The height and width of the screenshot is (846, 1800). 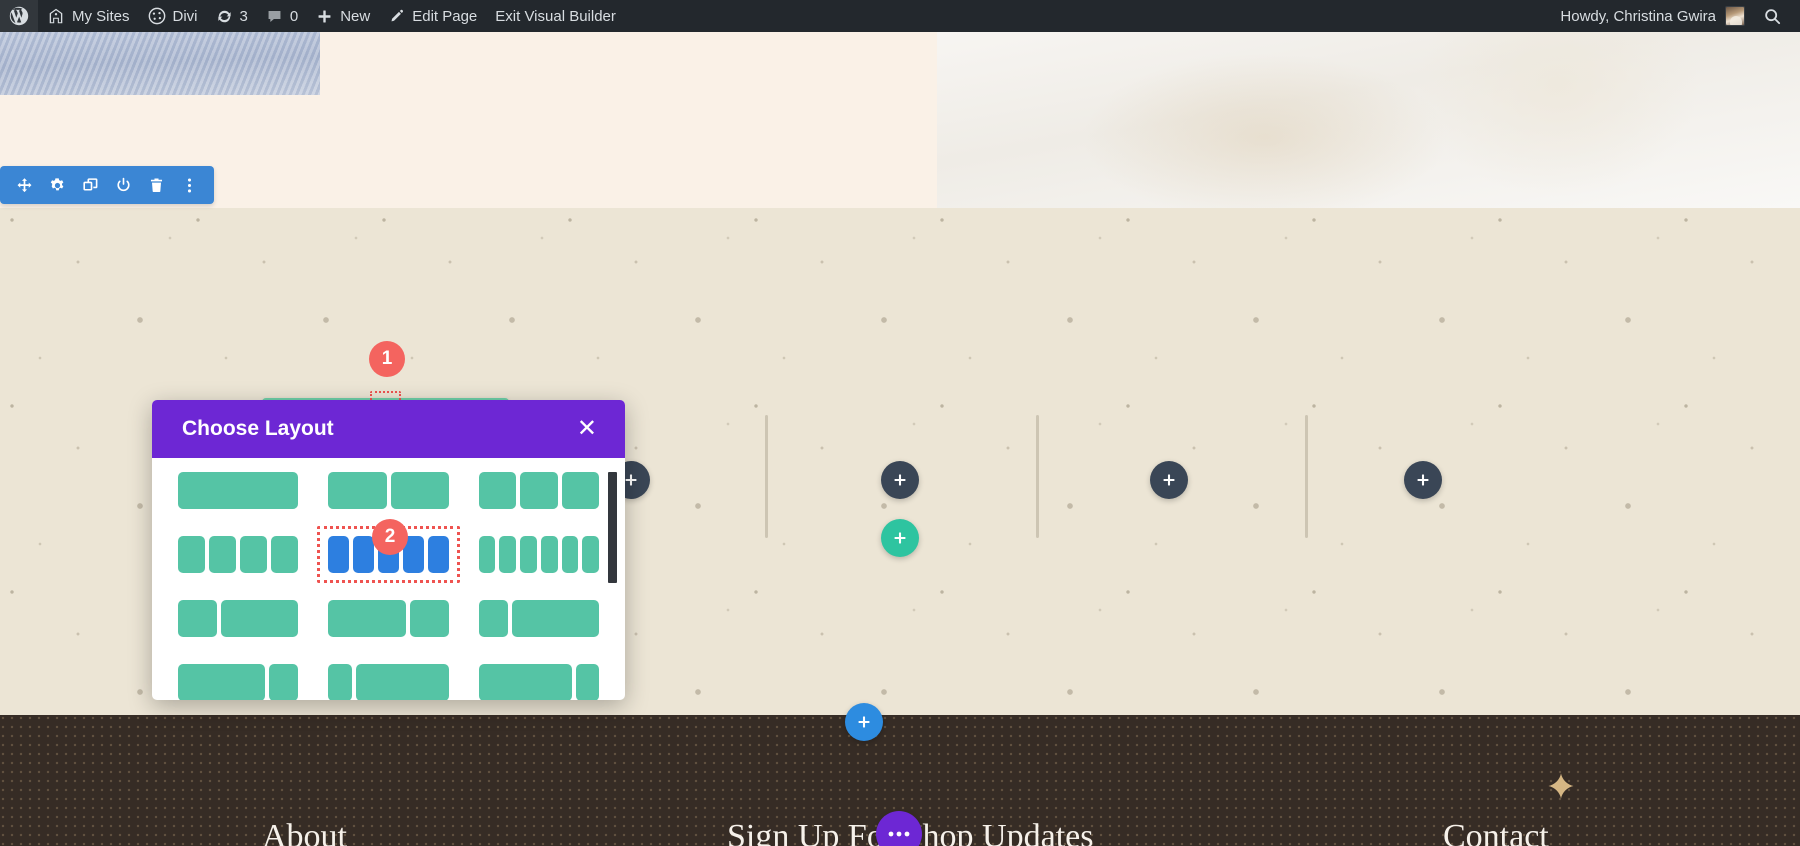 I want to click on duplicate-icon, so click(x=90, y=185).